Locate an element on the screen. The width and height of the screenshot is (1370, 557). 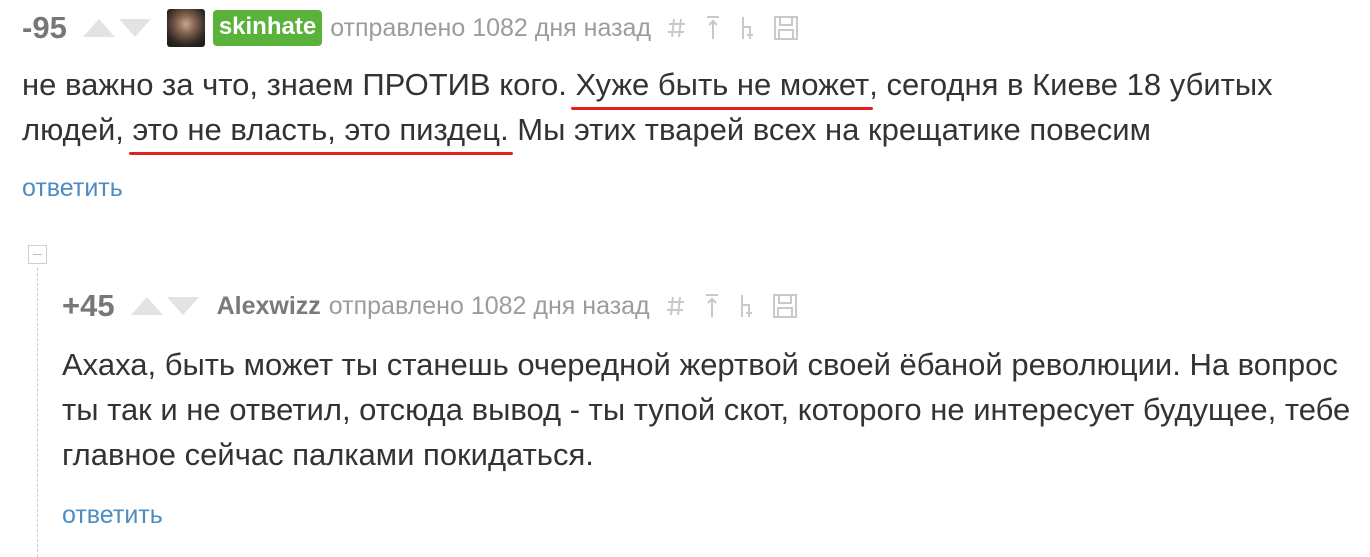
comment-header: -95 skinhate отправлено 1082 дня назад is located at coordinates (687, 28).